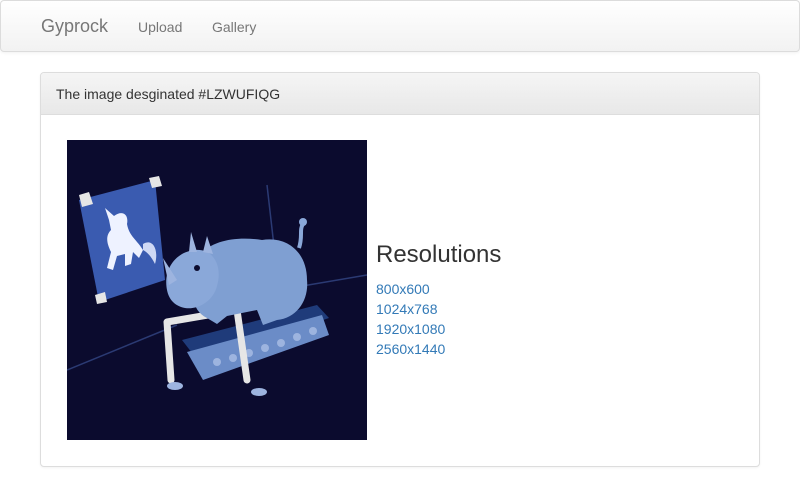 This screenshot has width=800, height=494. I want to click on resolution-list: 800x600 1024x768 1920x1080 2560x1440, so click(438, 319).